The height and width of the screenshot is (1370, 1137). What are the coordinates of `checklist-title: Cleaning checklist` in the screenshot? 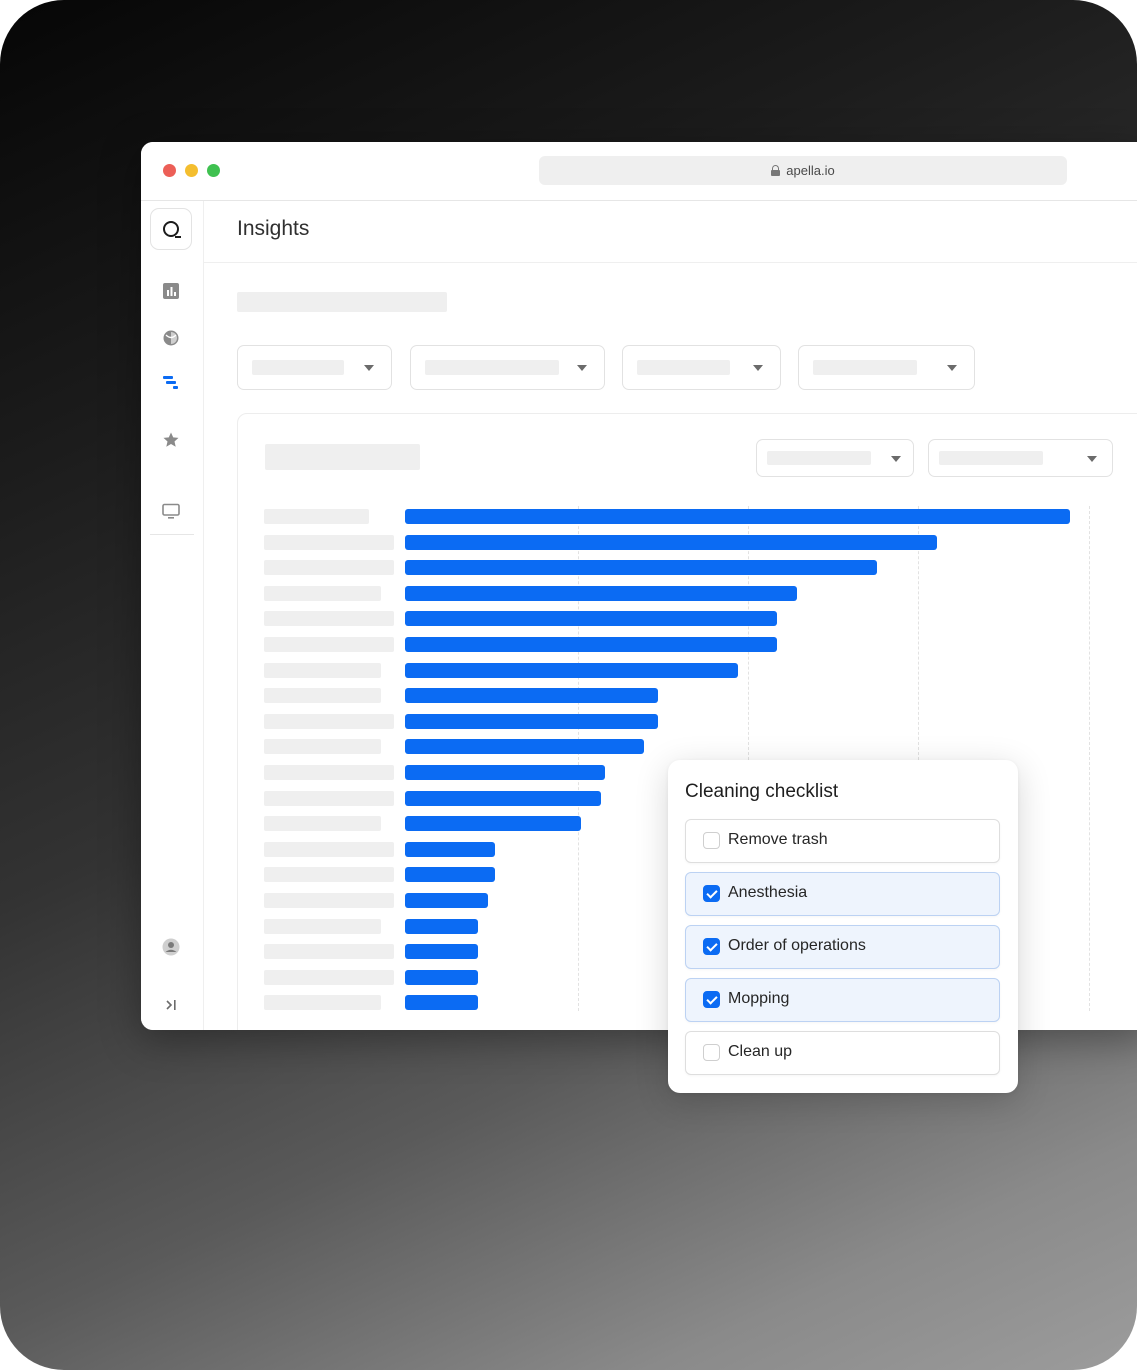 It's located at (762, 791).